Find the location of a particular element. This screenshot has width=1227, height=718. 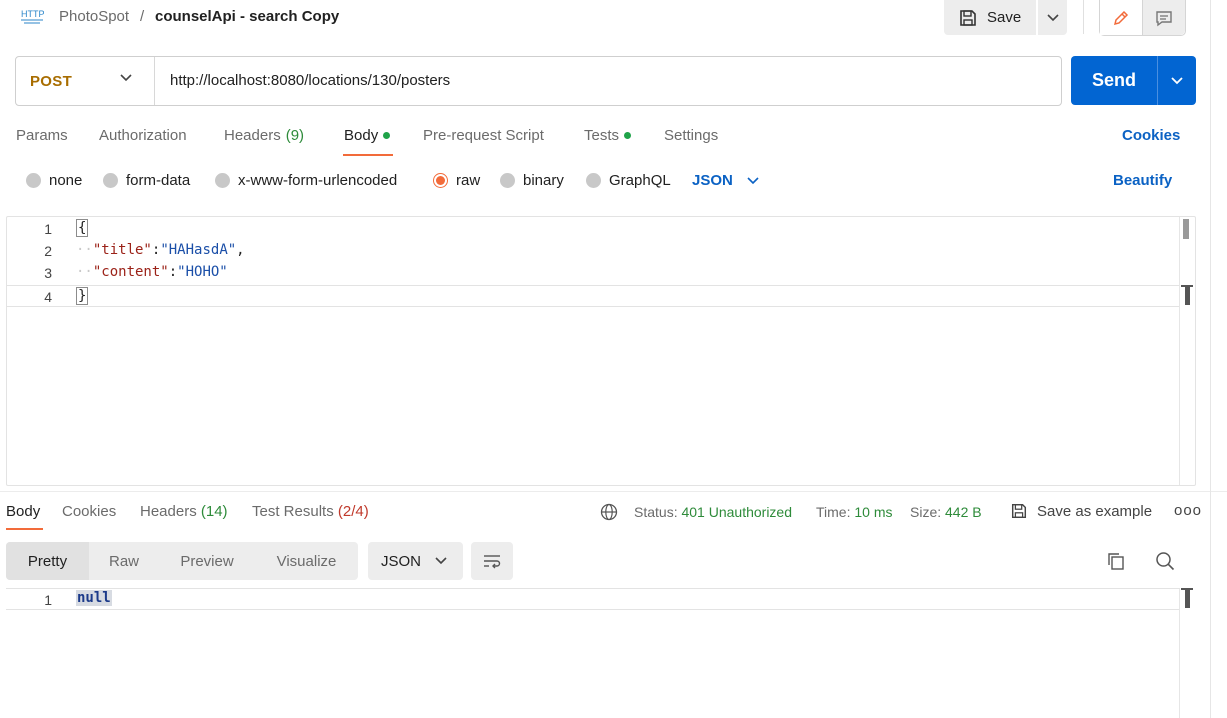

radio-graphql: GraphQL is located at coordinates (628, 180).